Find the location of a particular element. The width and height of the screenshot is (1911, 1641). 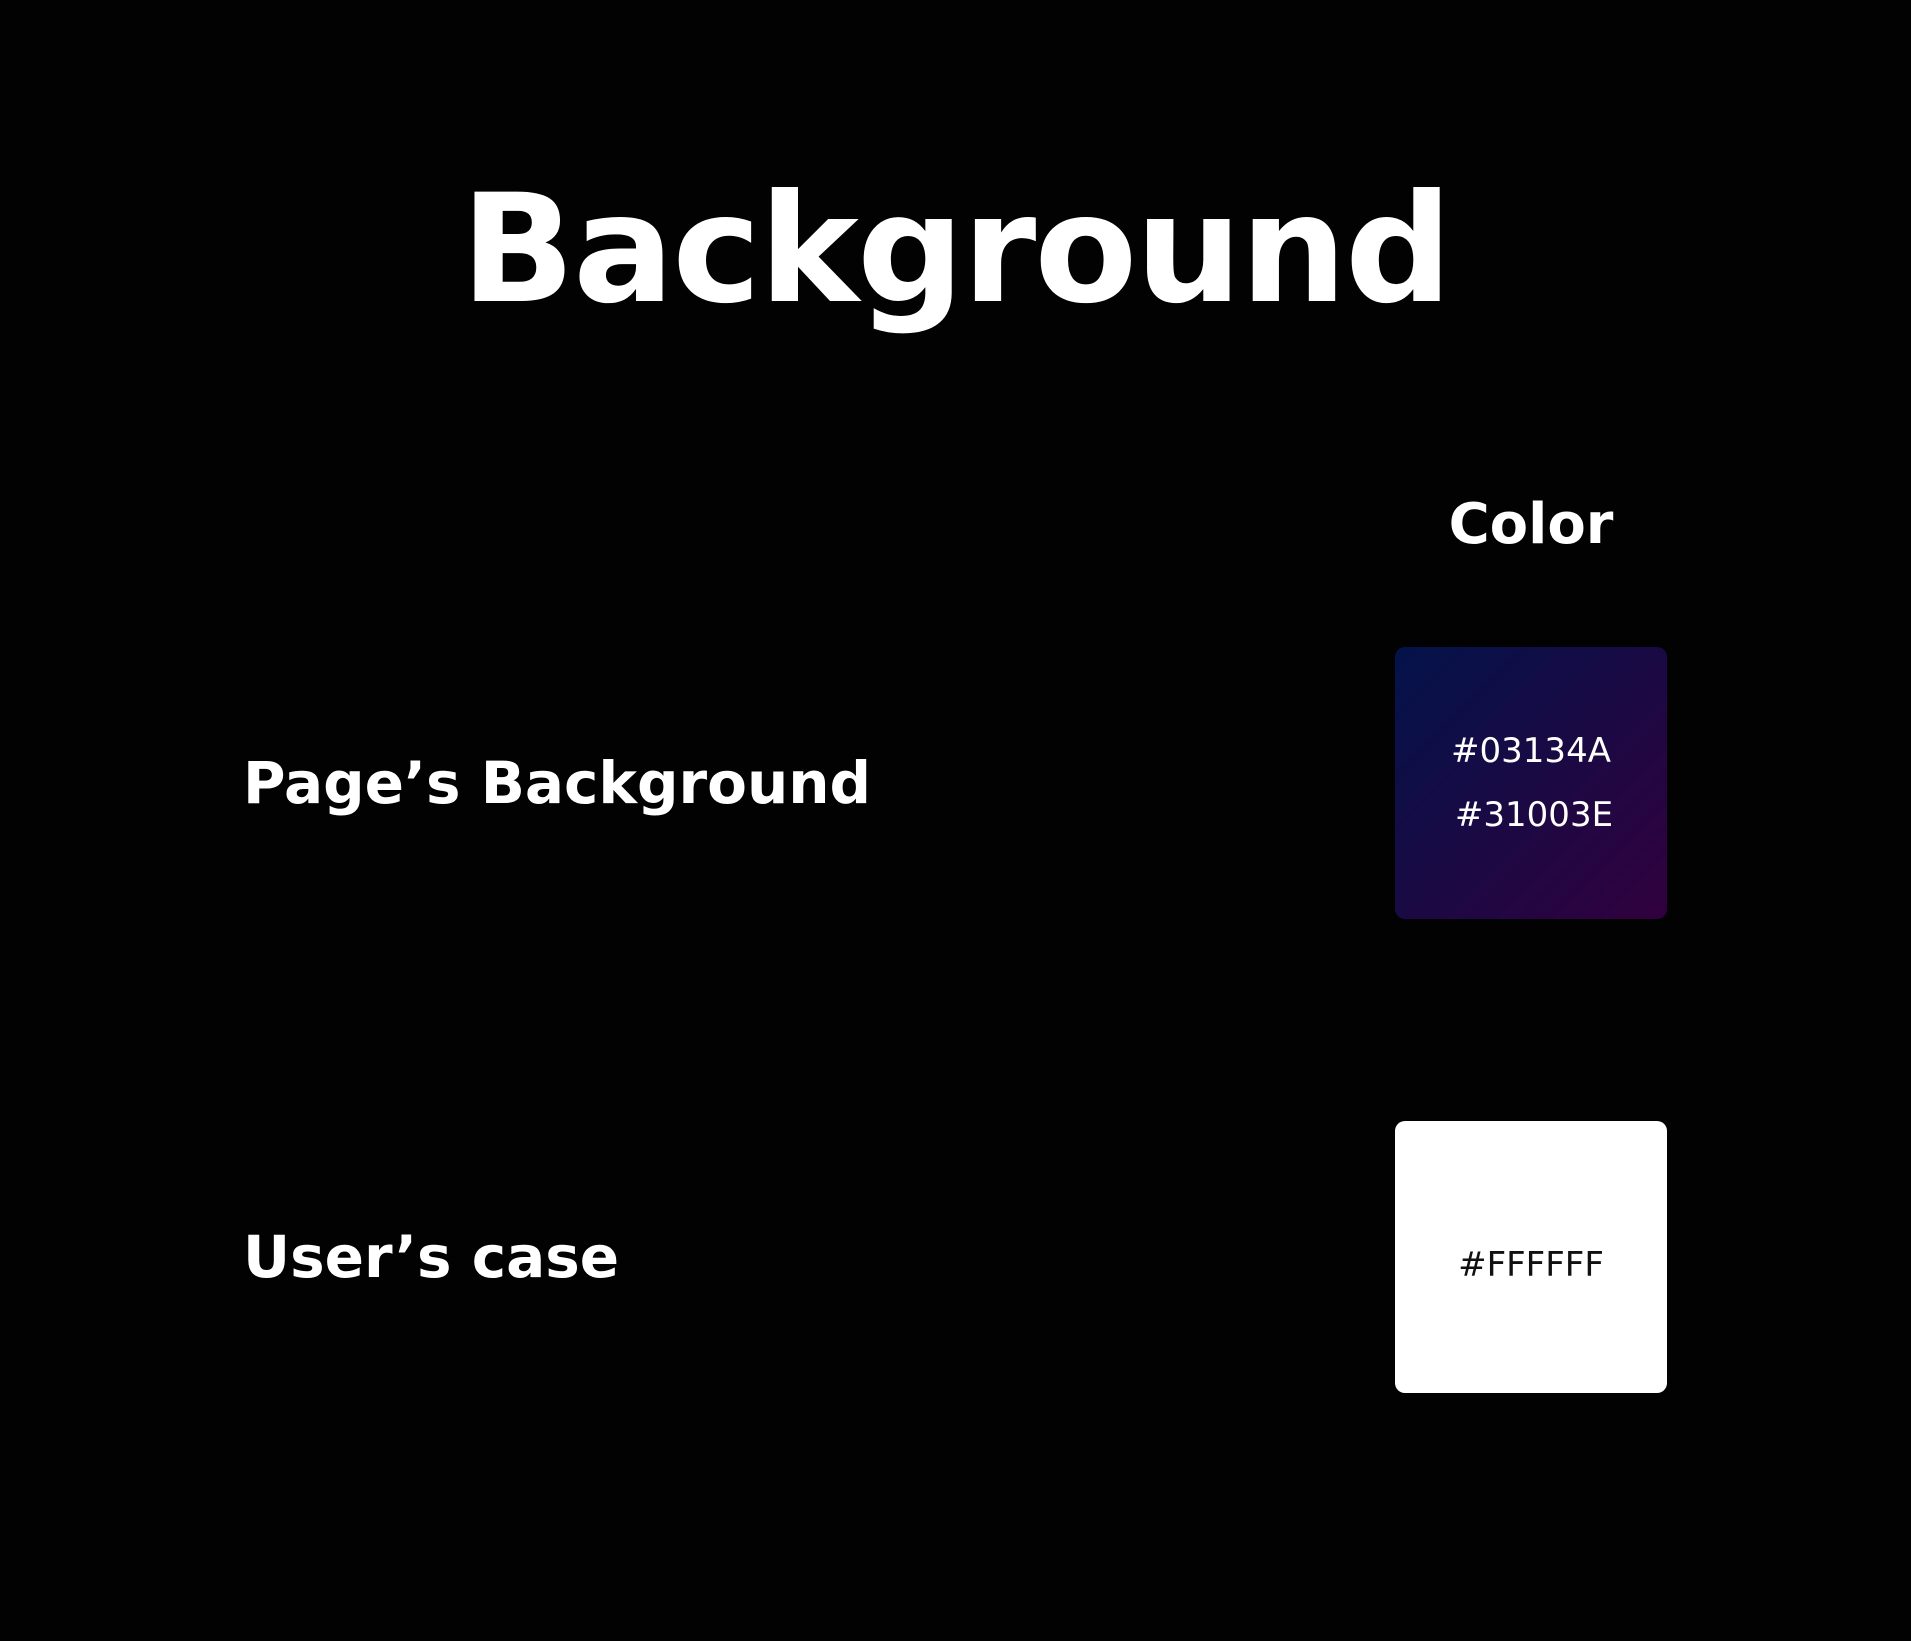

swatch-code-end: #31003E is located at coordinates (1534, 815).